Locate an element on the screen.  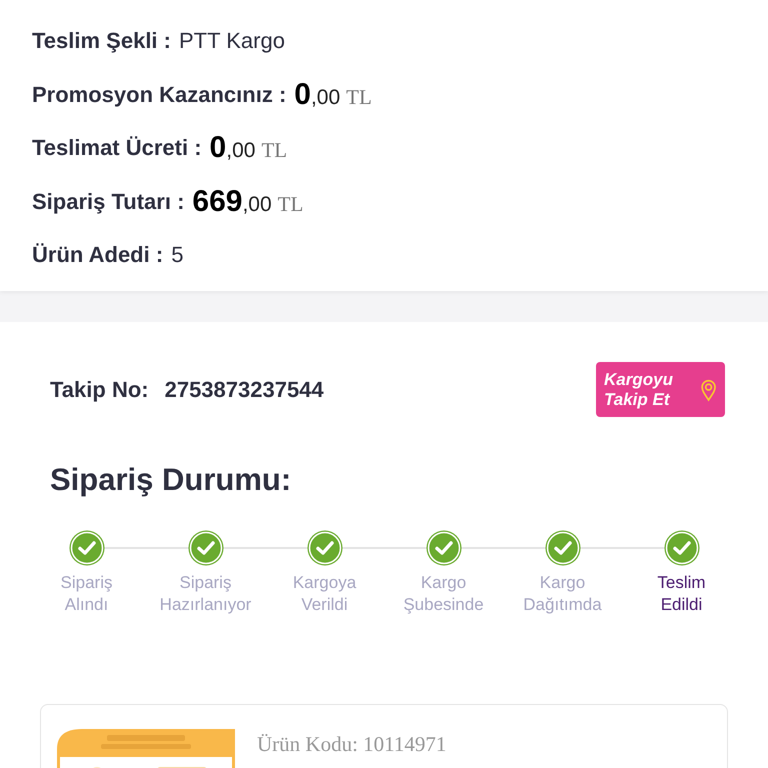
summary-label: Ürün Adedi : is located at coordinates (98, 255).